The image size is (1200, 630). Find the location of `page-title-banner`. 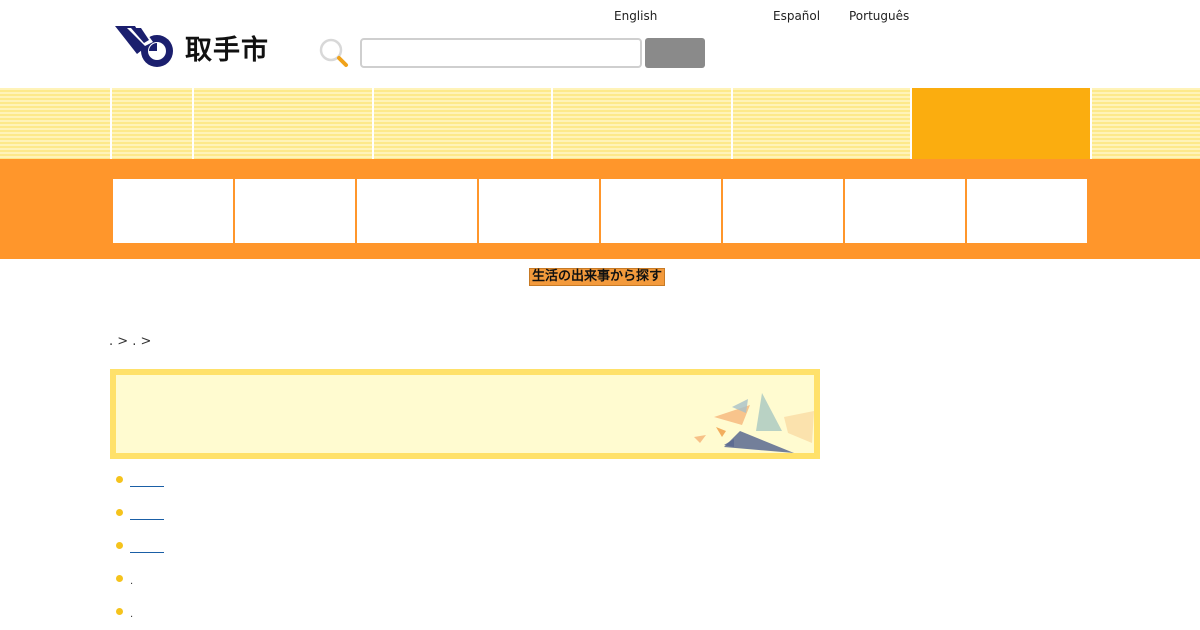

page-title-banner is located at coordinates (465, 414).